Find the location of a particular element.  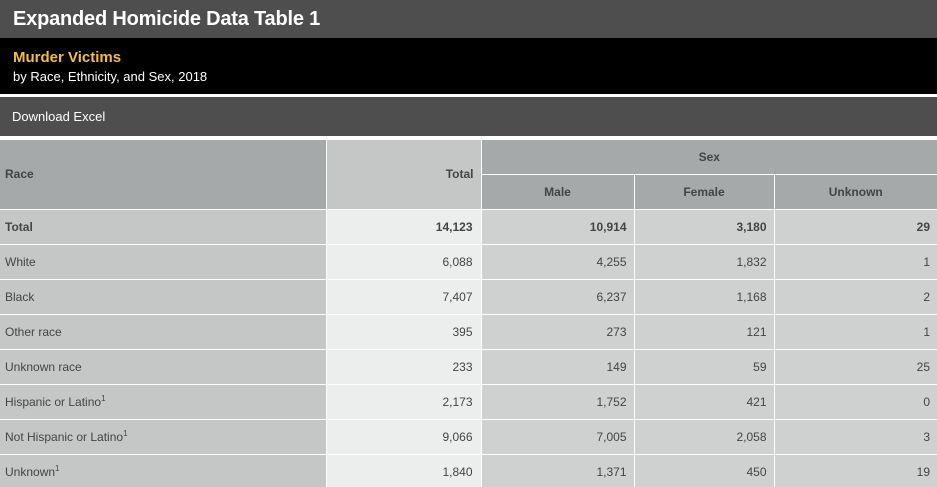

race-label: Unknown is located at coordinates (30, 471).